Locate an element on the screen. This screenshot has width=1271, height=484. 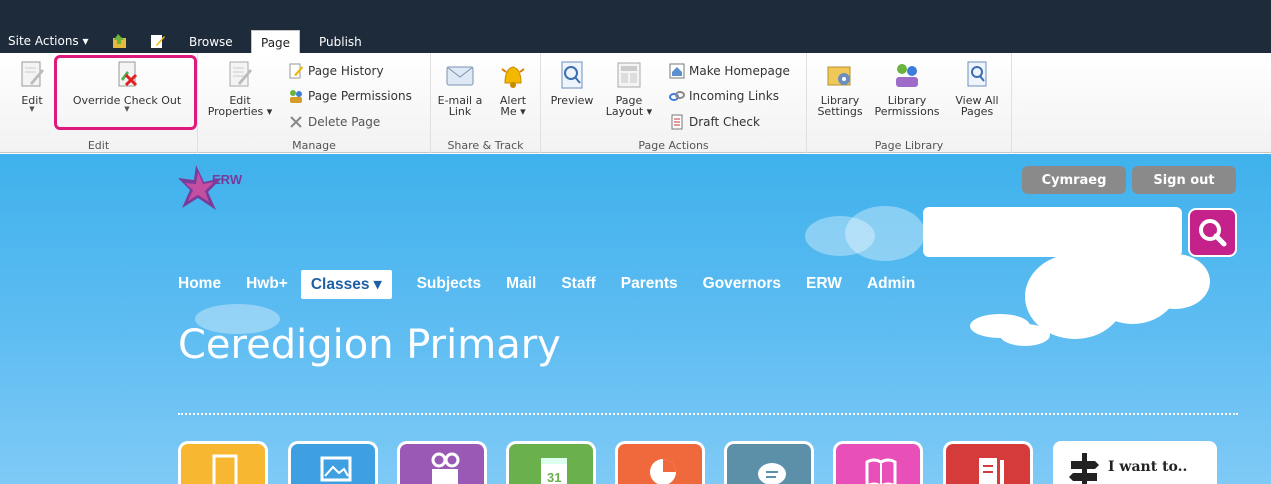
chevron-down-icon: ▼ is located at coordinates (32, 109).